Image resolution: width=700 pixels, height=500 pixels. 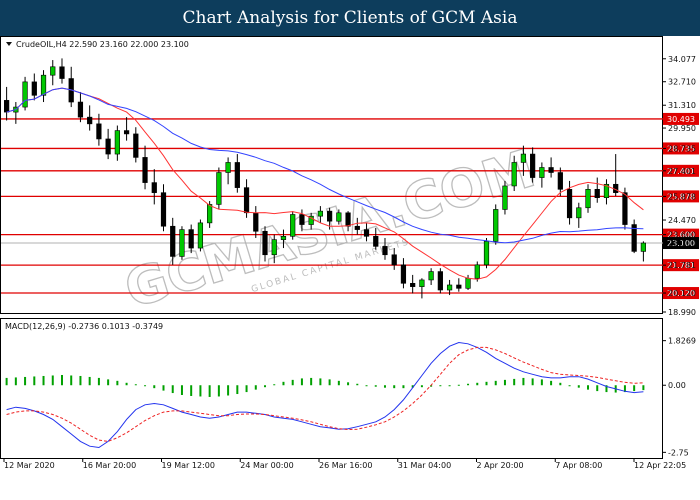 What do you see at coordinates (682, 293) in the screenshot?
I see `price-tick-label: 20.120` at bounding box center [682, 293].